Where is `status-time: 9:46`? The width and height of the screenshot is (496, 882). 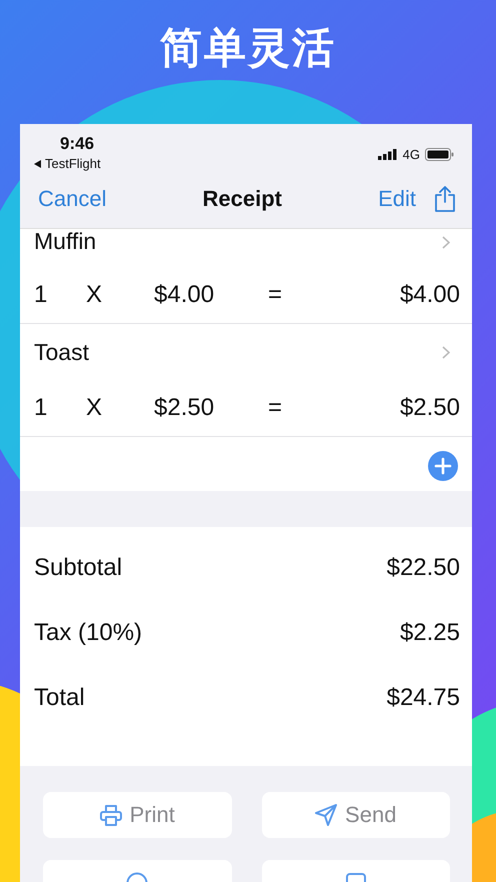 status-time: 9:46 is located at coordinates (78, 144).